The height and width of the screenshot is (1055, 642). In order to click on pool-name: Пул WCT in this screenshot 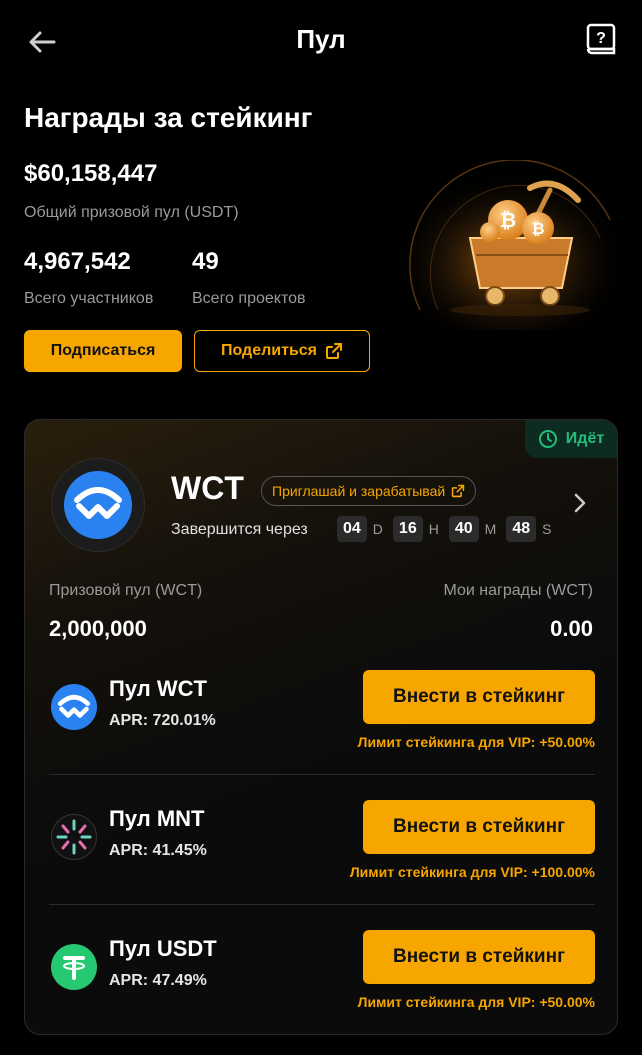, I will do `click(158, 688)`.